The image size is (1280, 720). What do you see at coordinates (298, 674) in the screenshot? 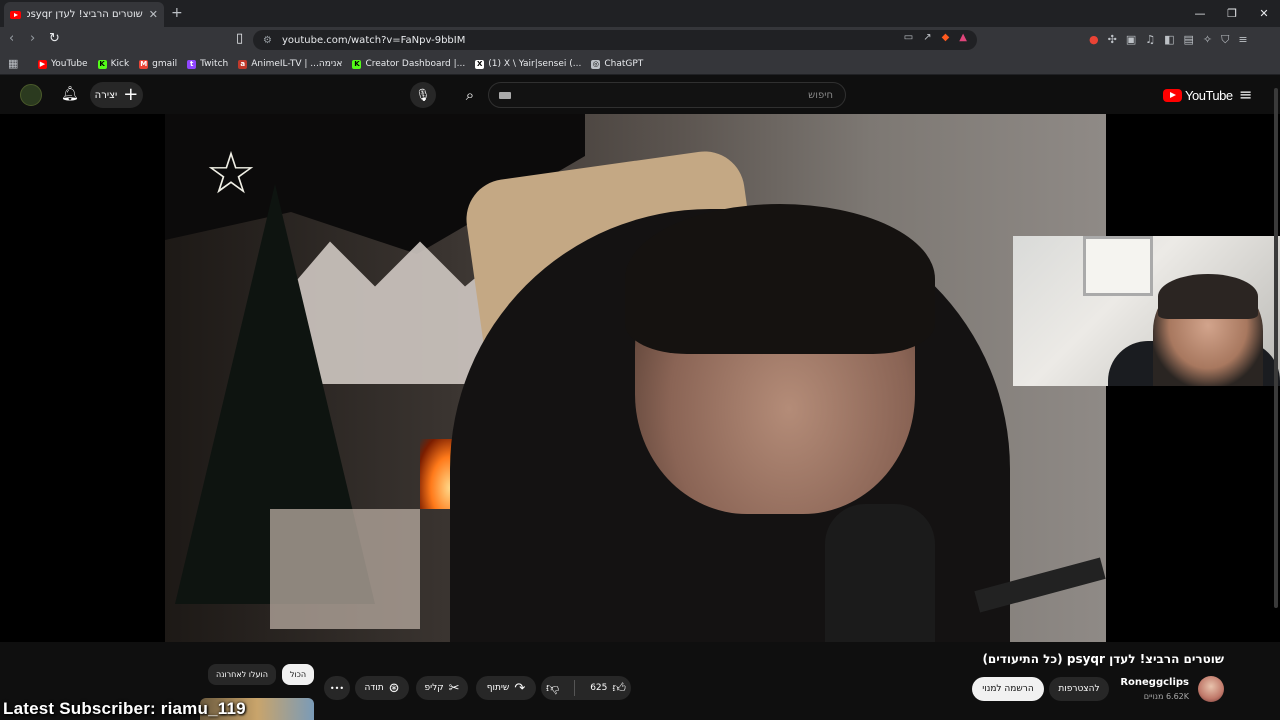
I see `chip-all: הכול` at bounding box center [298, 674].